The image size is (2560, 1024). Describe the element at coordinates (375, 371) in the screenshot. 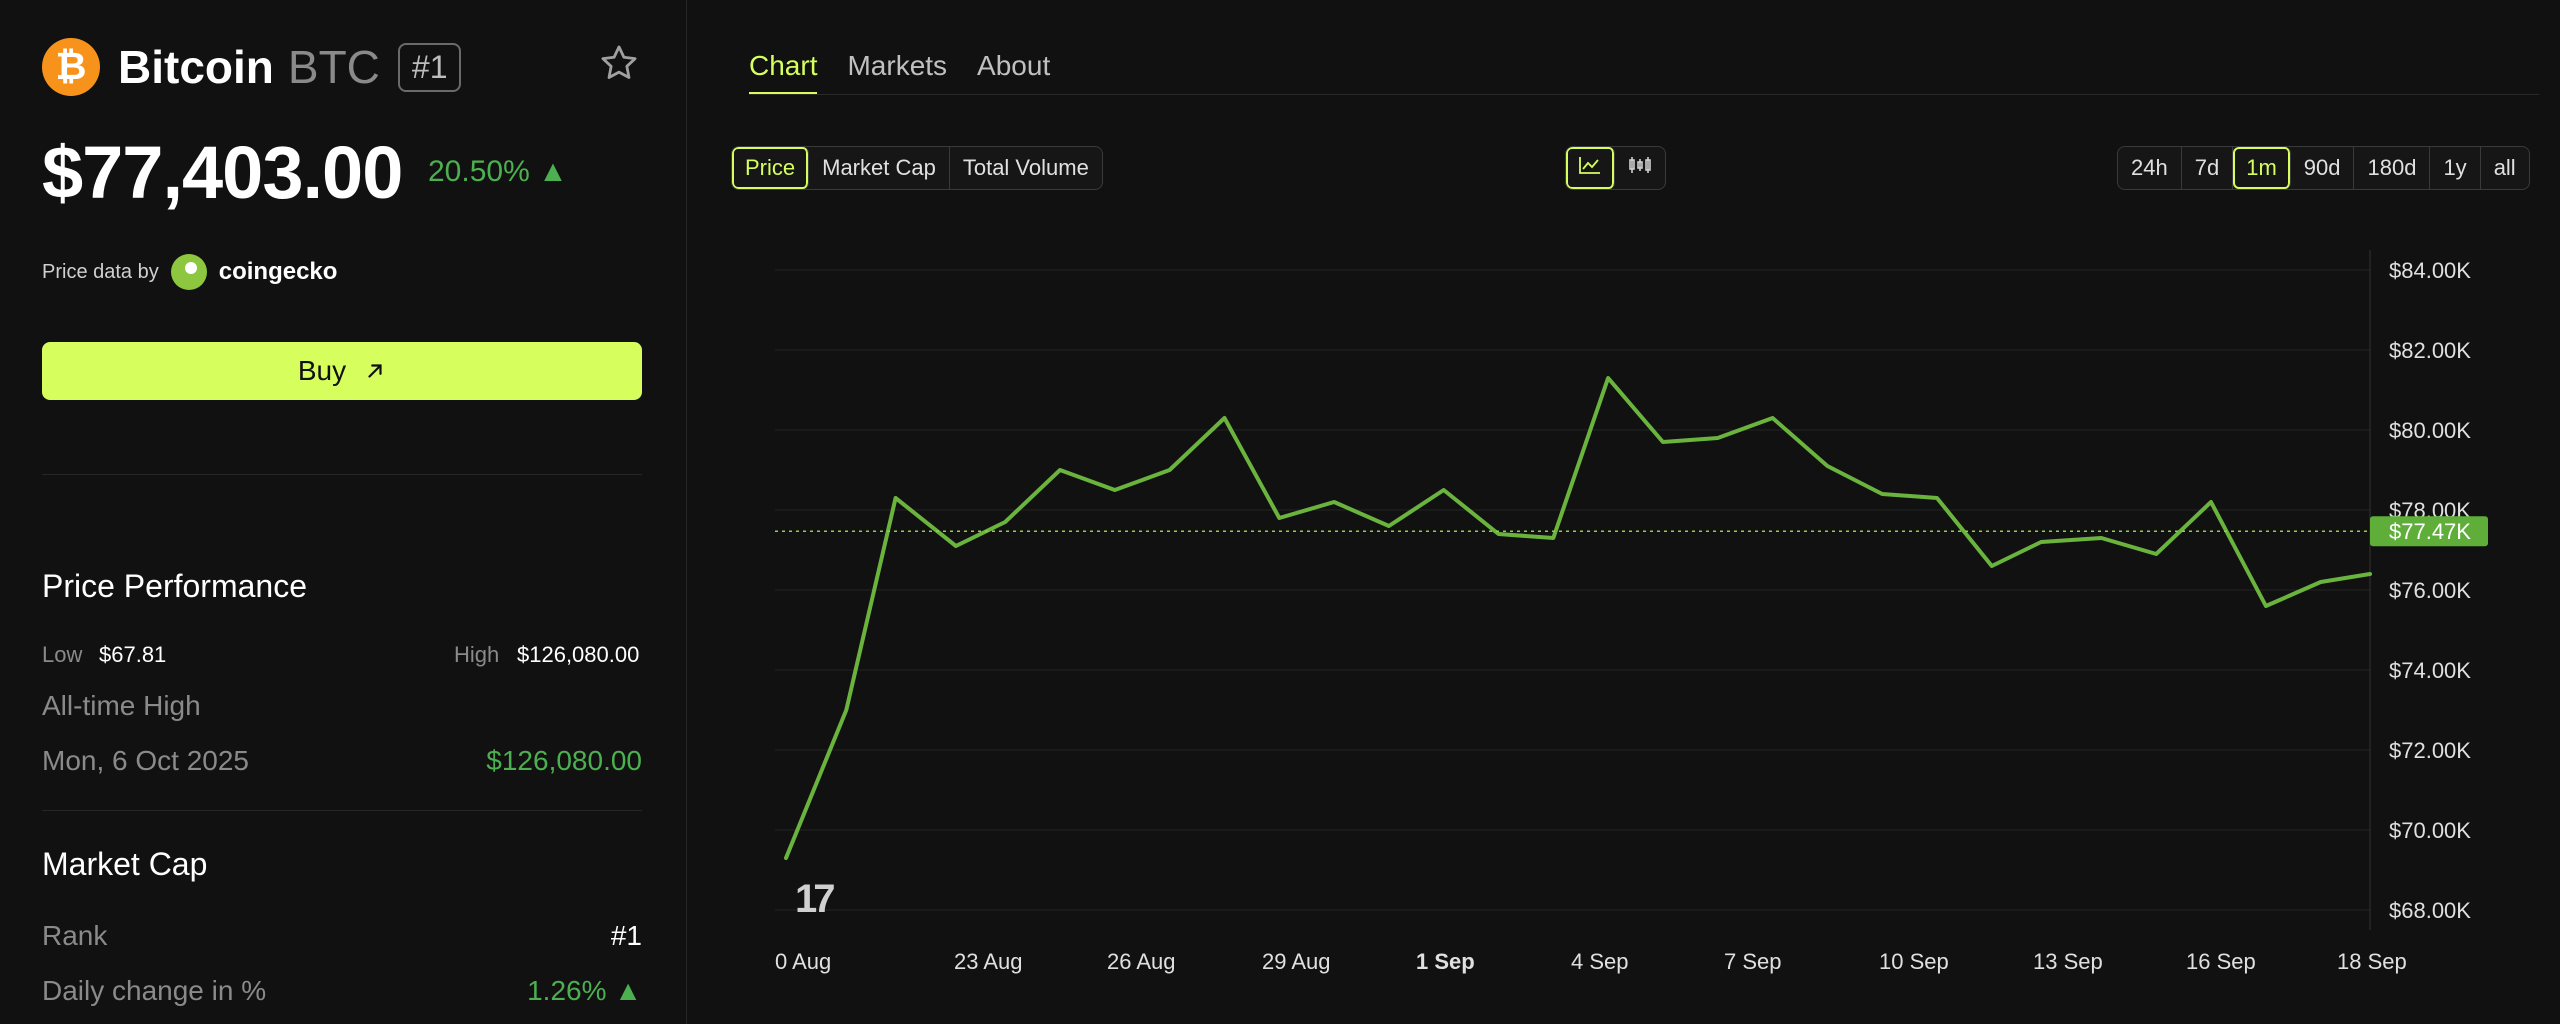

I see `arrow-up-right-icon` at that location.